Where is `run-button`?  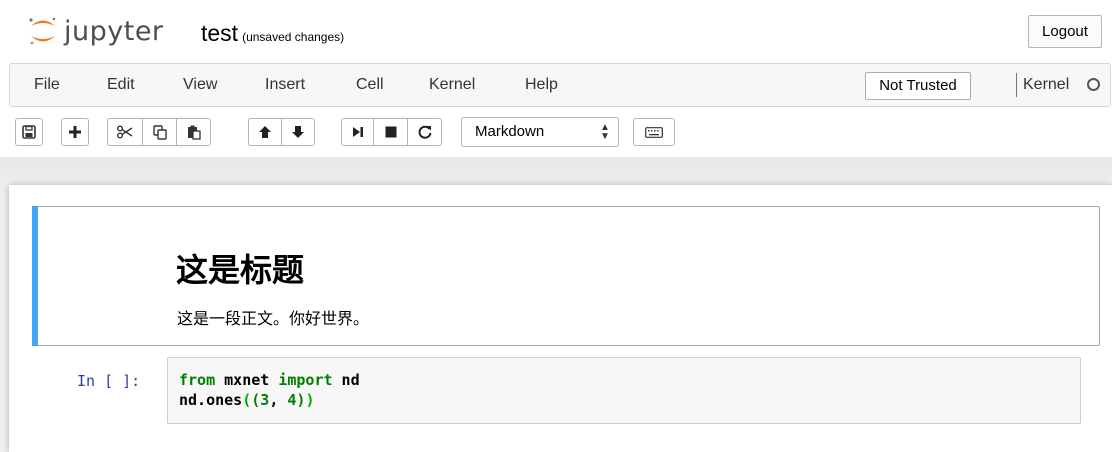 run-button is located at coordinates (357, 132).